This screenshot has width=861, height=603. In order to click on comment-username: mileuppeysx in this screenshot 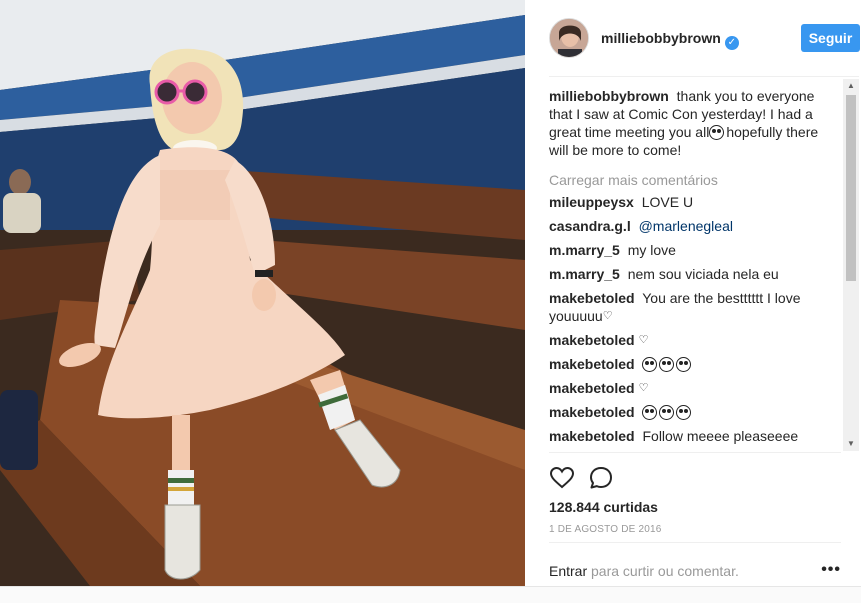, I will do `click(591, 202)`.